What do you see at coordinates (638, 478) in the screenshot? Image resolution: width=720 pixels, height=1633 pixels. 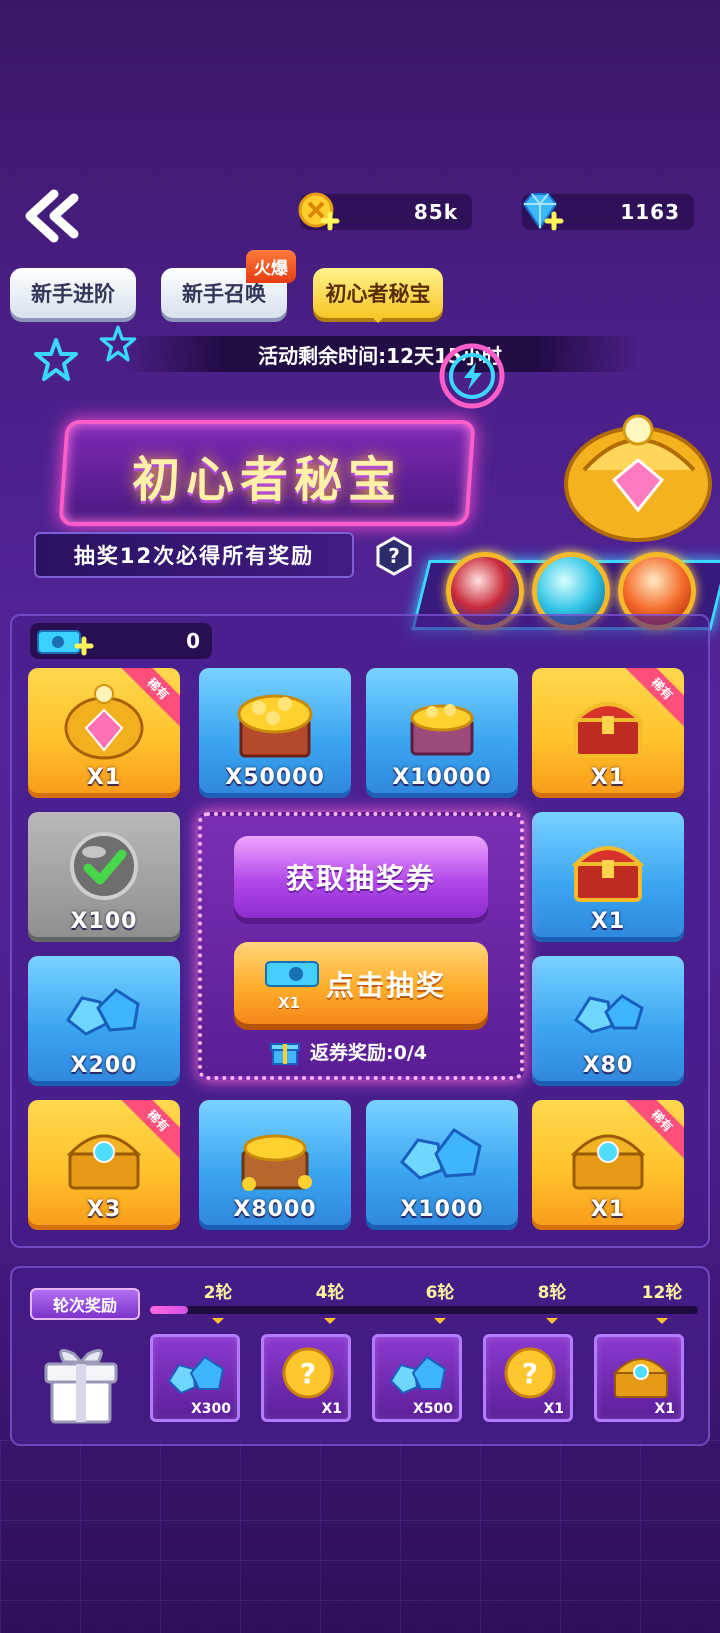 I see `featured-golden-chest-icon` at bounding box center [638, 478].